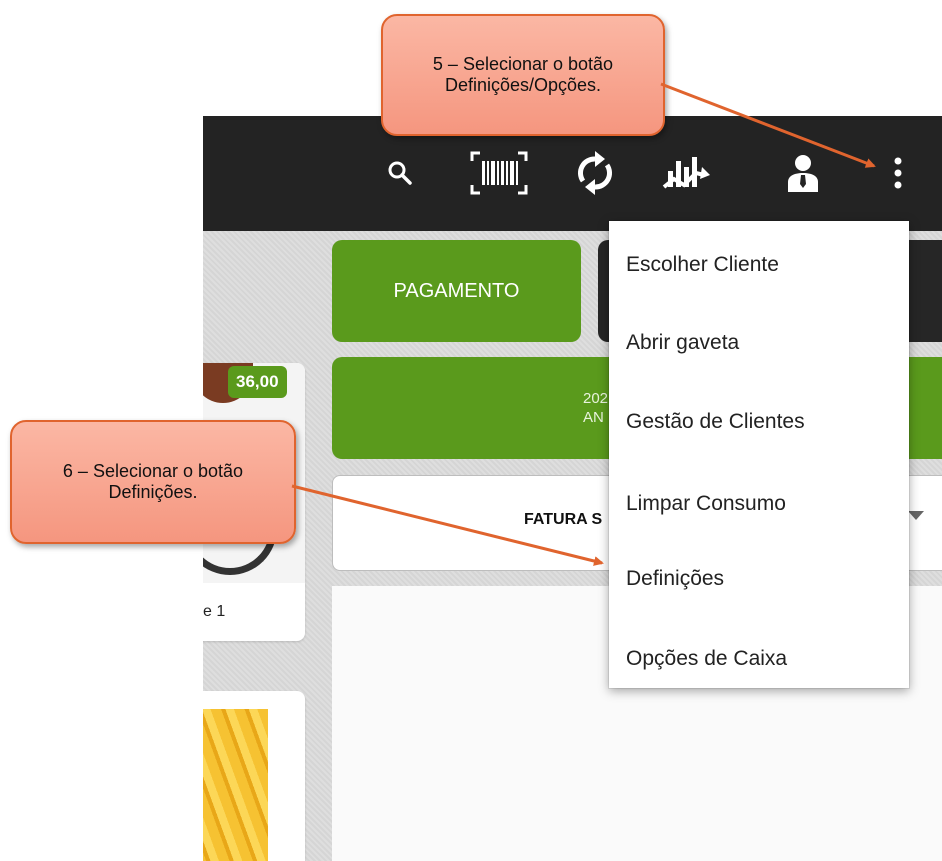  I want to click on info-text-2: AN, so click(593, 417).